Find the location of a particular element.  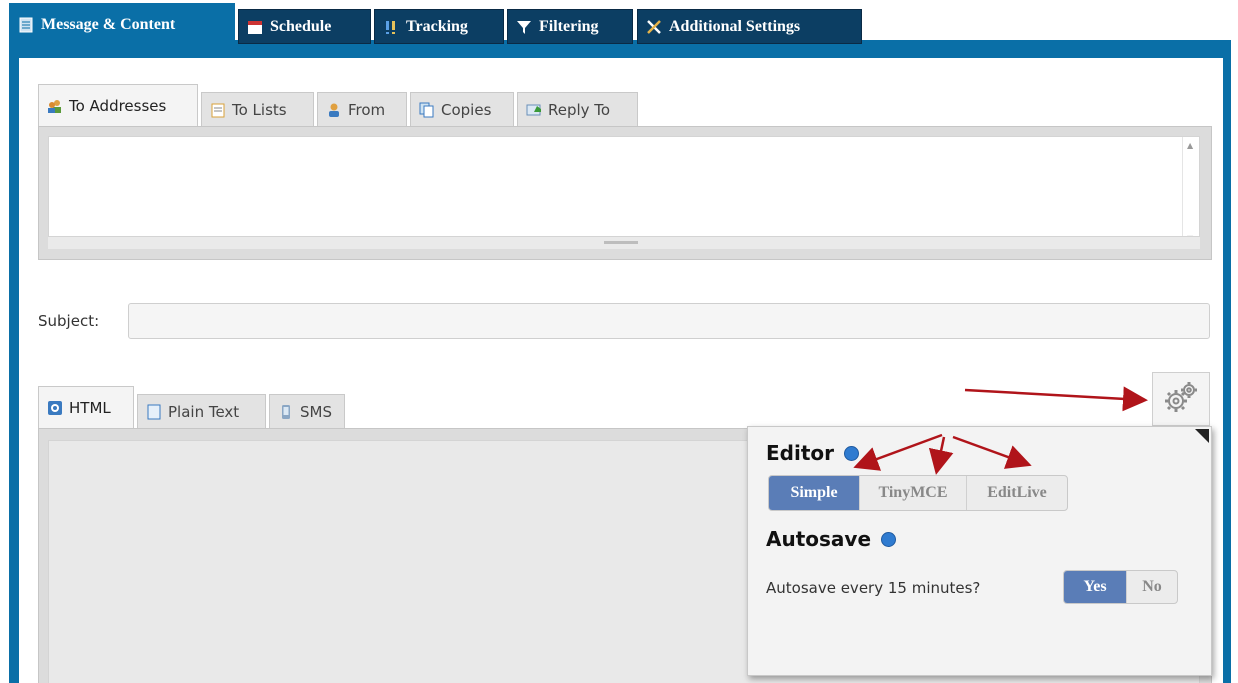

arrow-to-tinymce is located at coordinates (941, 455).